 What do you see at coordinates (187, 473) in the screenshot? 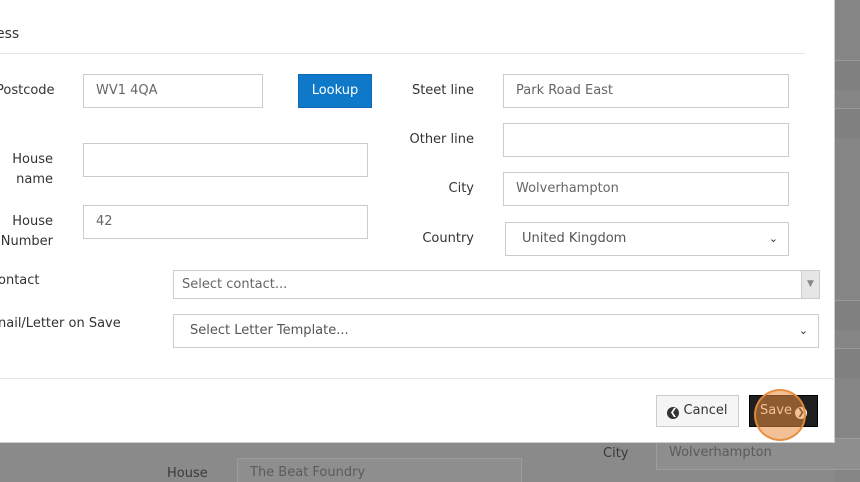
I see `background-house-label: House` at bounding box center [187, 473].